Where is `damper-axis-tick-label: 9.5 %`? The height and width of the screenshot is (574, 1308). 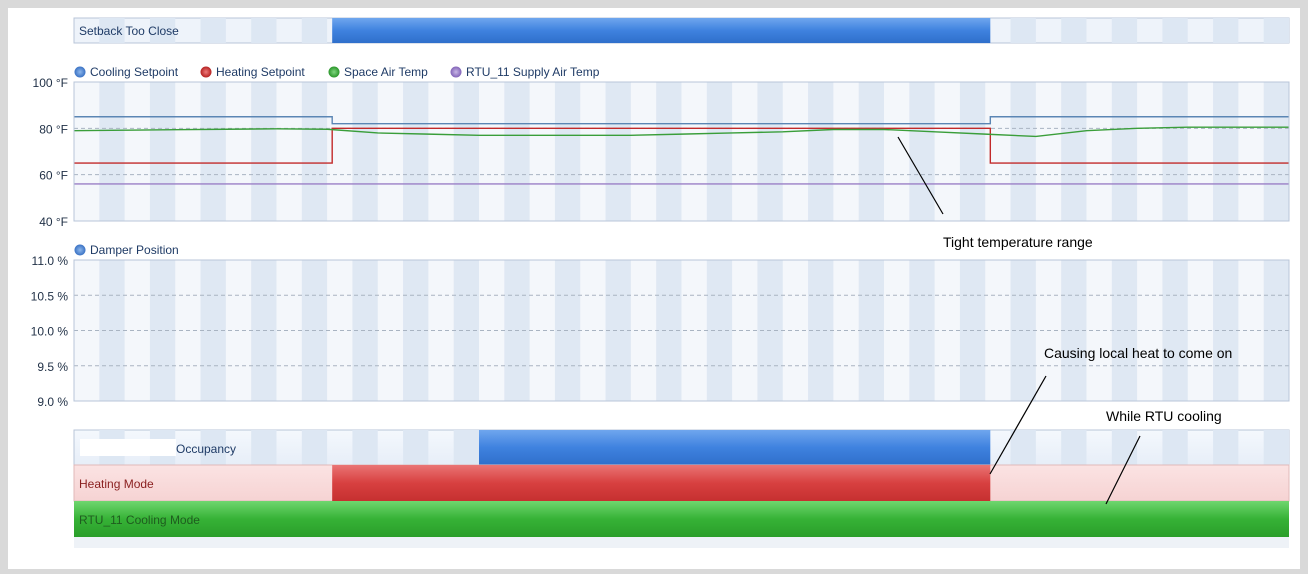 damper-axis-tick-label: 9.5 % is located at coordinates (52, 367).